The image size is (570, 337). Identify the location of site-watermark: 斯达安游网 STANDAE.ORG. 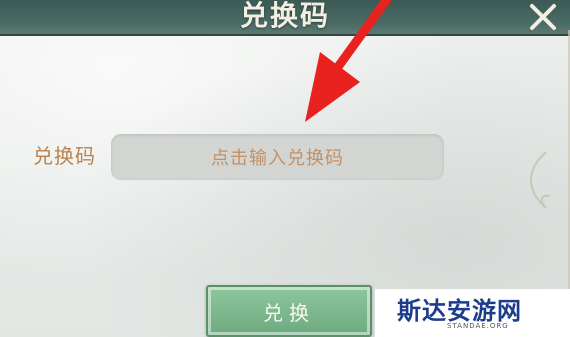
(472, 313).